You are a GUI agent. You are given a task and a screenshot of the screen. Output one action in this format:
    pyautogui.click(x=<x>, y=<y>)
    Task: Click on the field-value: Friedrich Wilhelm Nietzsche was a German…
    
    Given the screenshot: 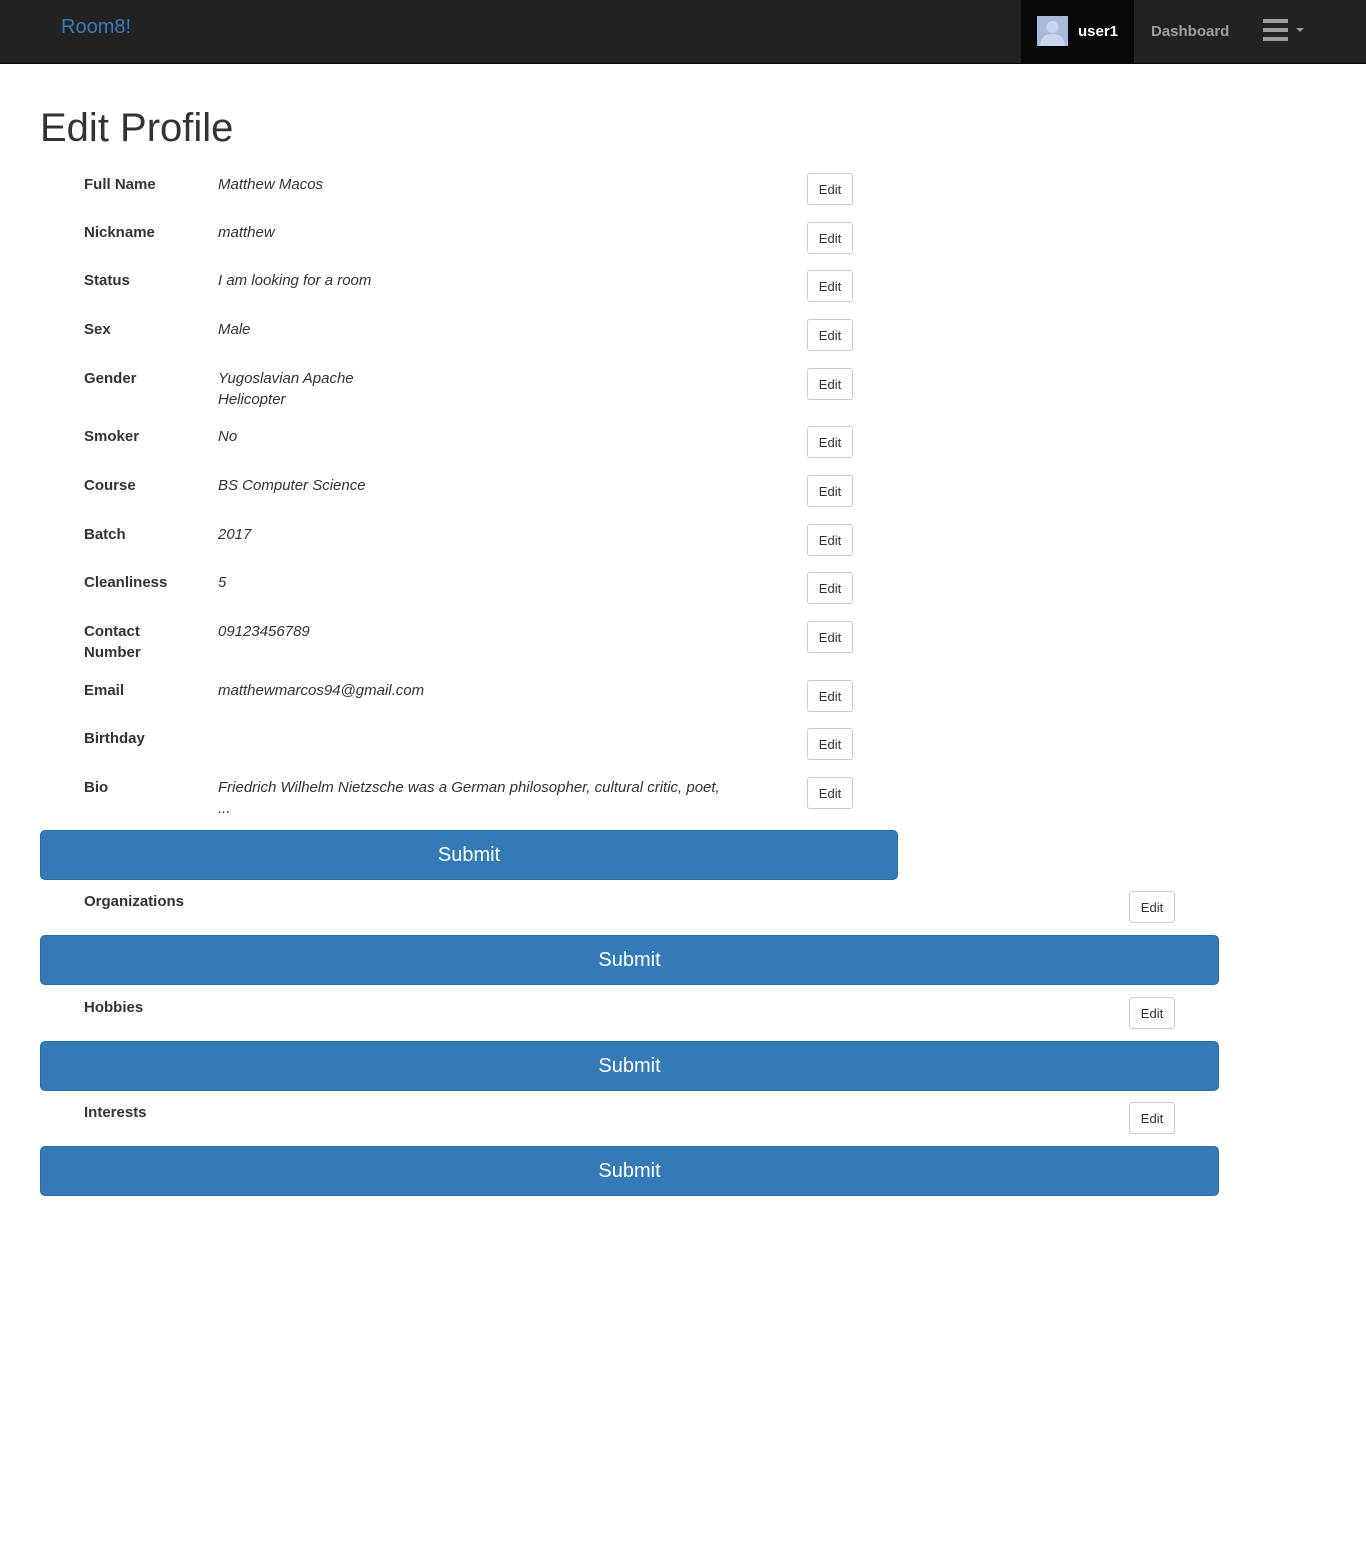 What is the action you would take?
    pyautogui.click(x=469, y=798)
    